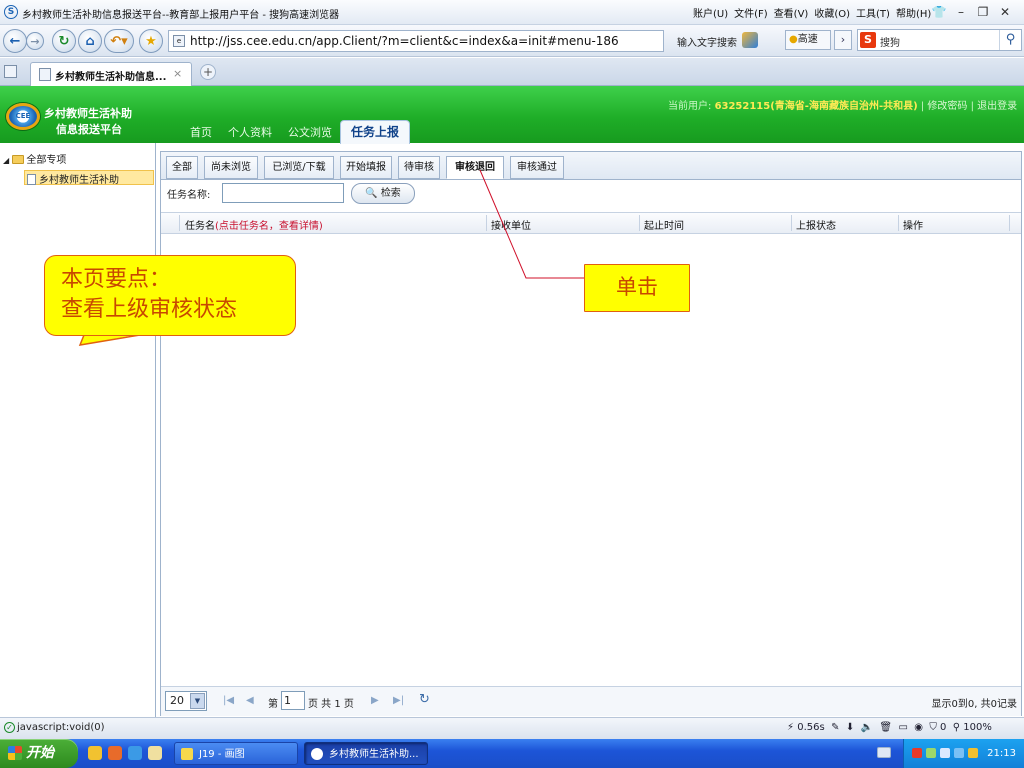 This screenshot has height=768, width=1024. Describe the element at coordinates (119, 41) in the screenshot. I see `restore-tab-button: ↶▾` at that location.